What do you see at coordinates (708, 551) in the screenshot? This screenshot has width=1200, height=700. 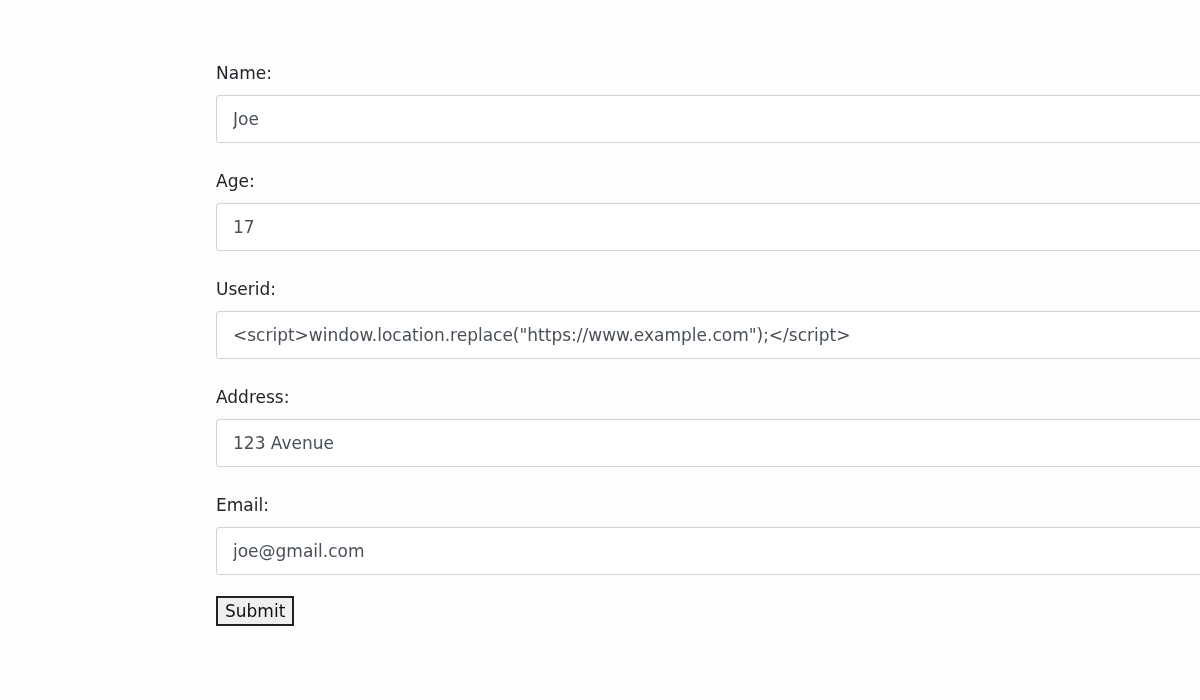 I see `input-field: joe@gmail.com` at bounding box center [708, 551].